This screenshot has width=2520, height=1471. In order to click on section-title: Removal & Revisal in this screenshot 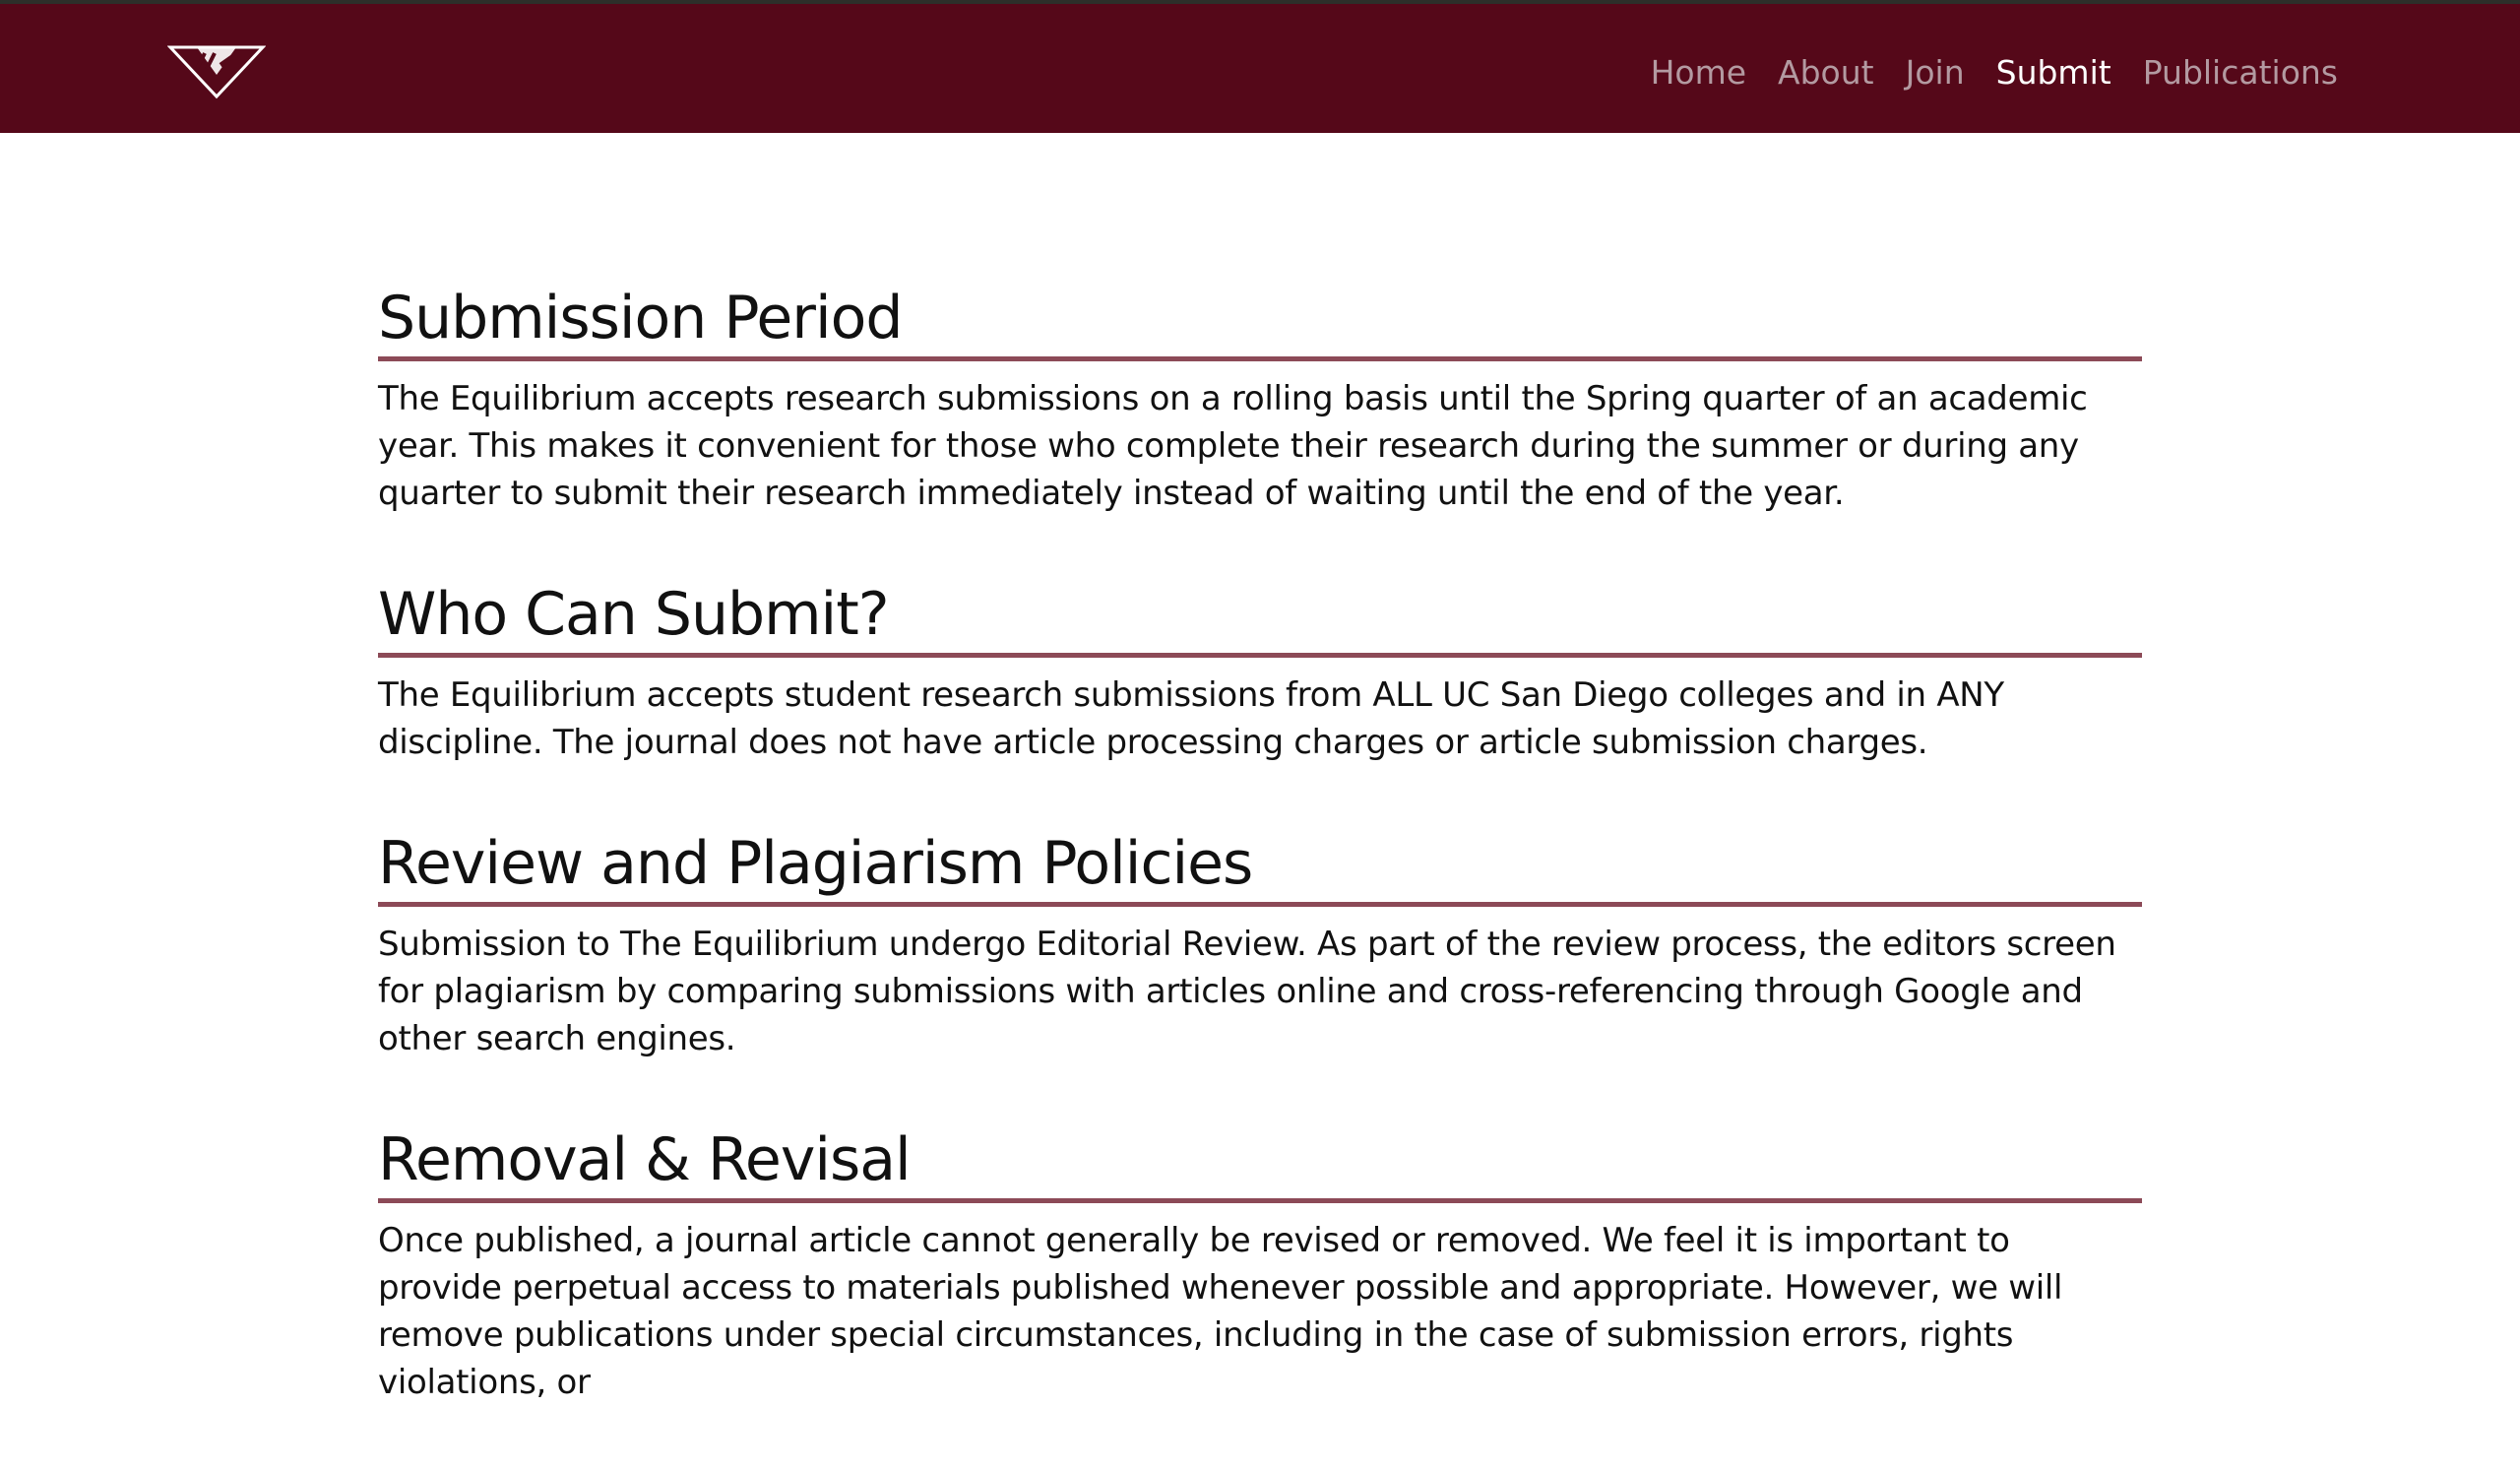, I will do `click(645, 1159)`.